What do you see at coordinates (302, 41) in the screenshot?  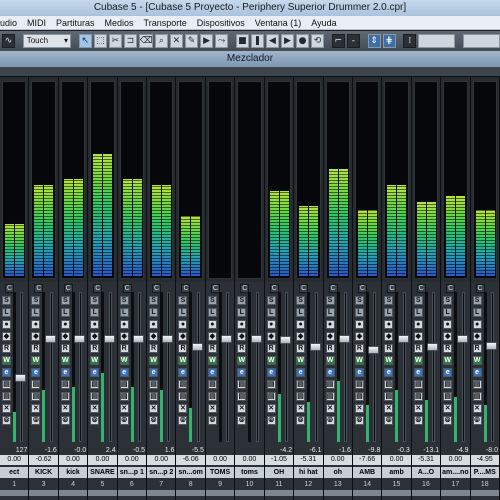 I see `record-icon: ●` at bounding box center [302, 41].